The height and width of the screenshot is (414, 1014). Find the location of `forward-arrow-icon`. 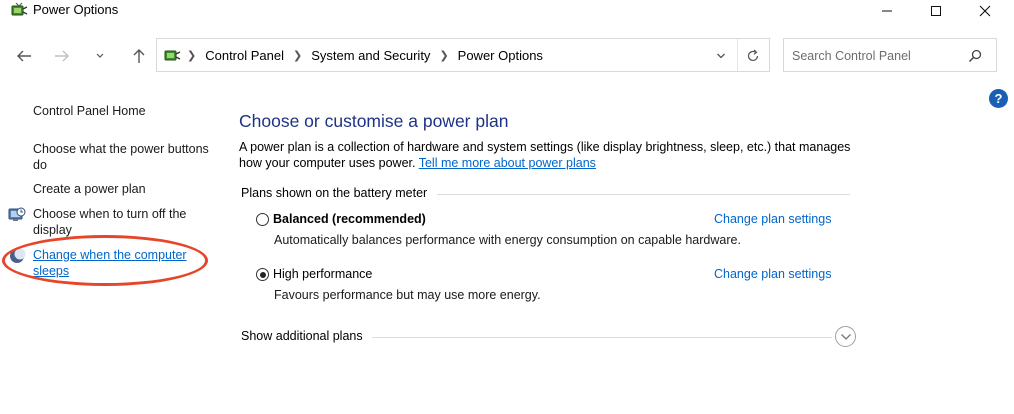

forward-arrow-icon is located at coordinates (62, 56).